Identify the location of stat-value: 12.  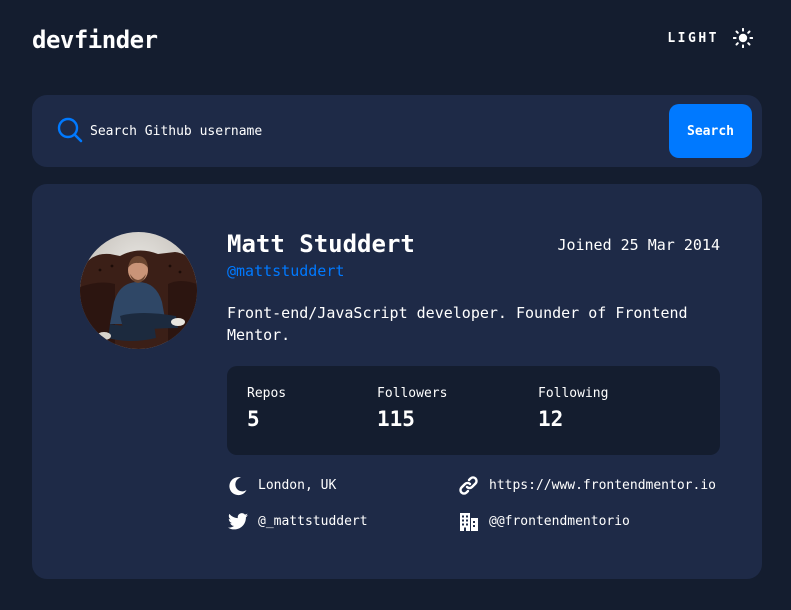
(551, 419).